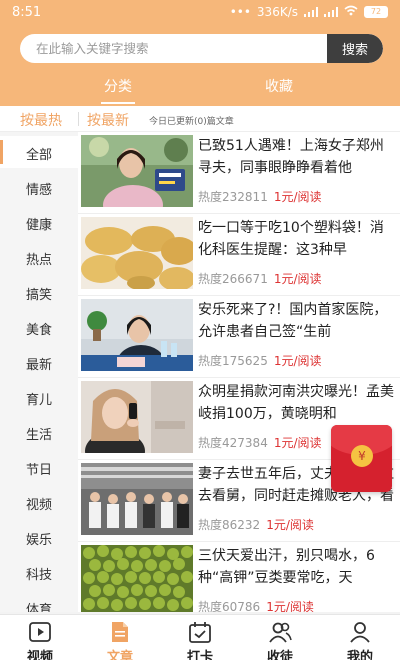 The width and height of the screenshot is (400, 660). I want to click on category-tech: 科技, so click(39, 572).